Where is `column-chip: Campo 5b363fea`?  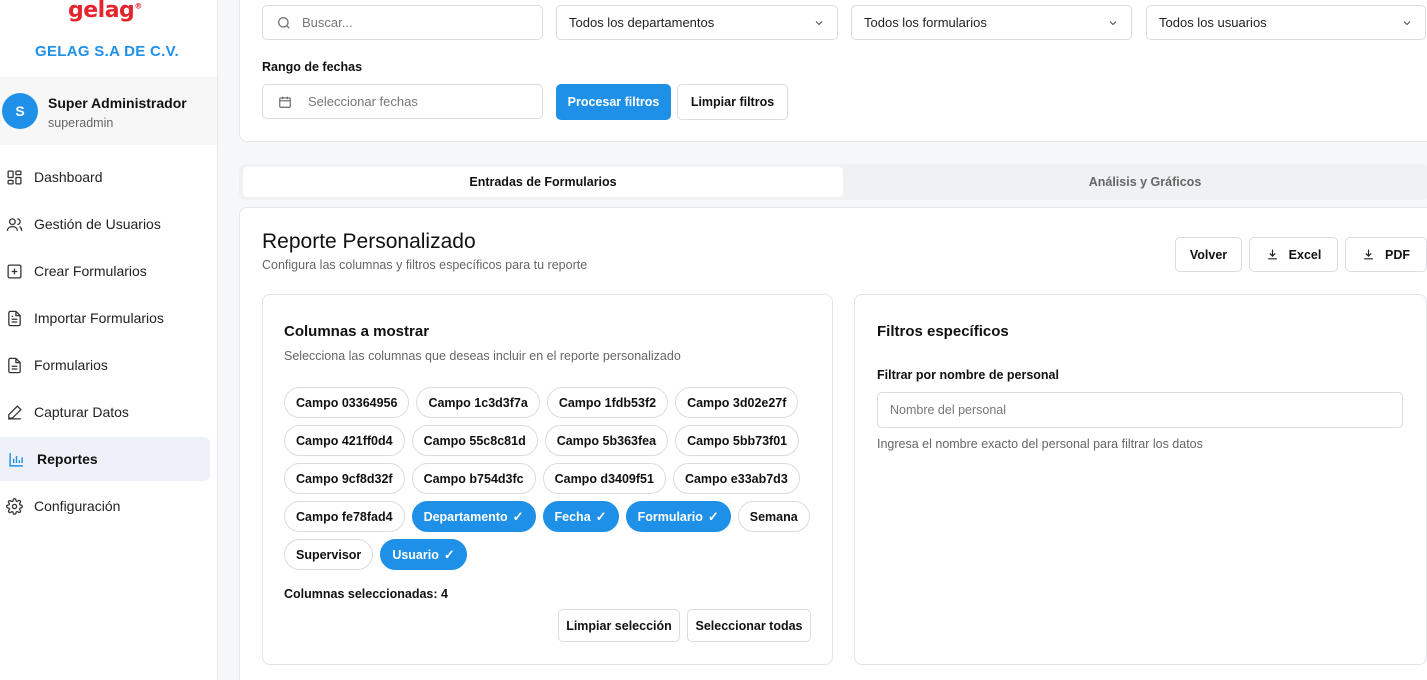
column-chip: Campo 5b363fea is located at coordinates (606, 440).